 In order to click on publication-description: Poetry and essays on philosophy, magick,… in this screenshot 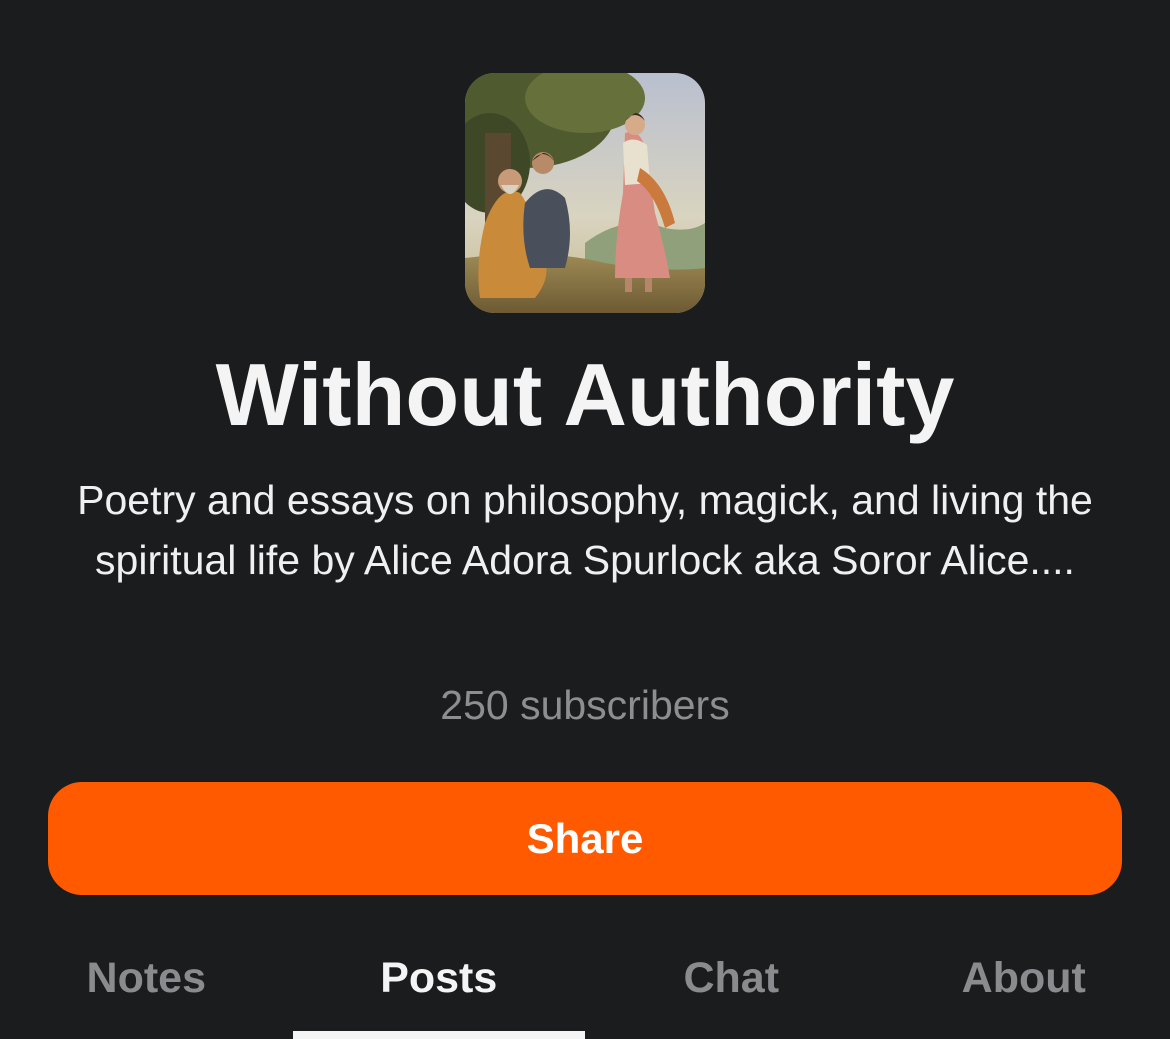, I will do `click(585, 530)`.